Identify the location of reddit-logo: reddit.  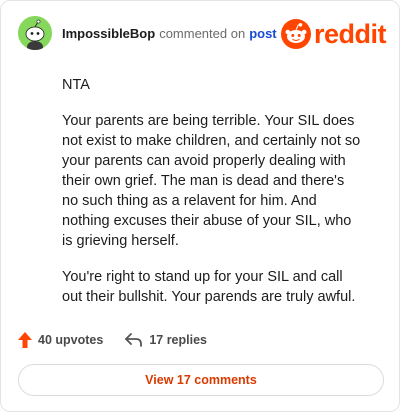
(333, 34).